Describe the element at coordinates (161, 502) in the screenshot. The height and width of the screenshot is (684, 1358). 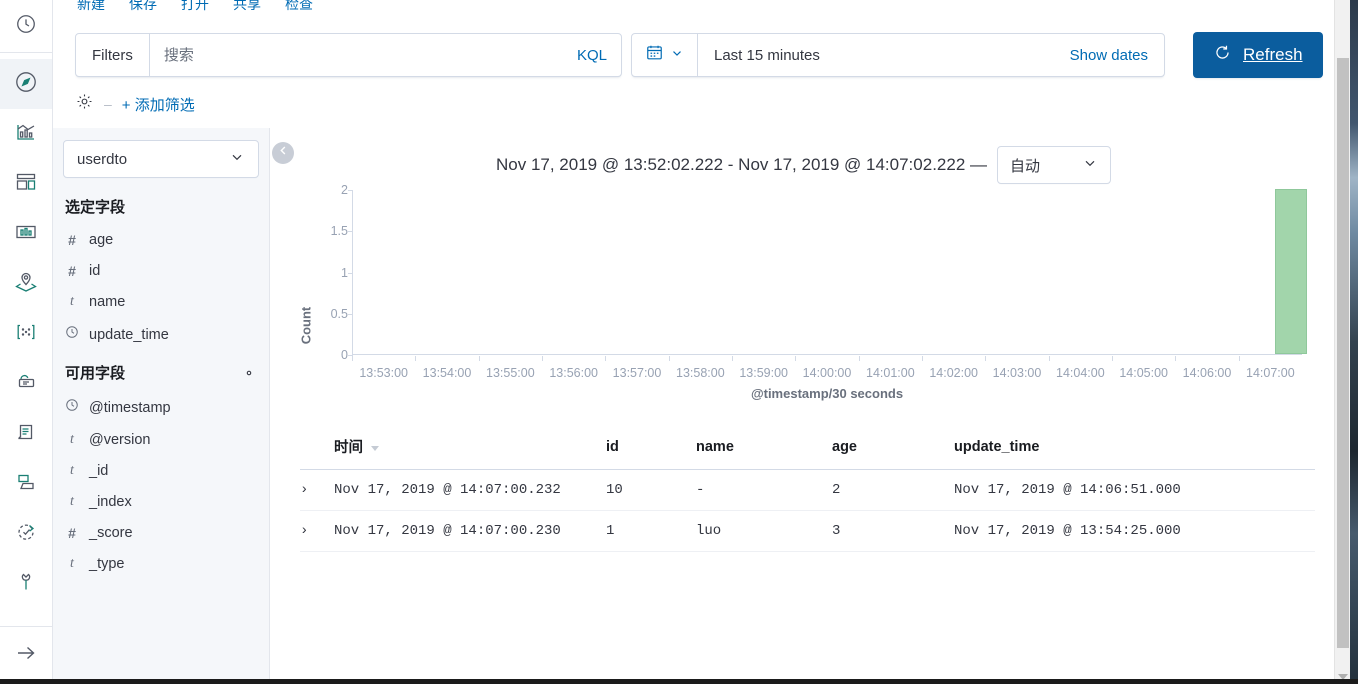
I see `field-item-_index: t _index` at that location.